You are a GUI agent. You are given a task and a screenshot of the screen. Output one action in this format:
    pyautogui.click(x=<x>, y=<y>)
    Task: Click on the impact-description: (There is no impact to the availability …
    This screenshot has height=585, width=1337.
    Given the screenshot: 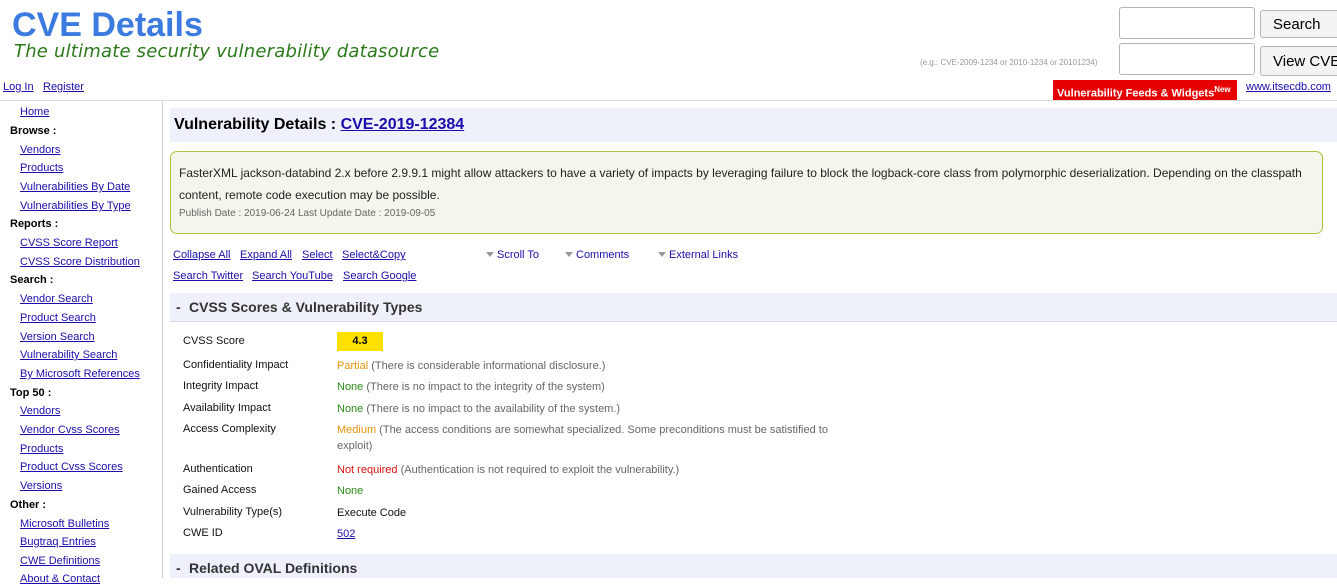 What is the action you would take?
    pyautogui.click(x=492, y=409)
    